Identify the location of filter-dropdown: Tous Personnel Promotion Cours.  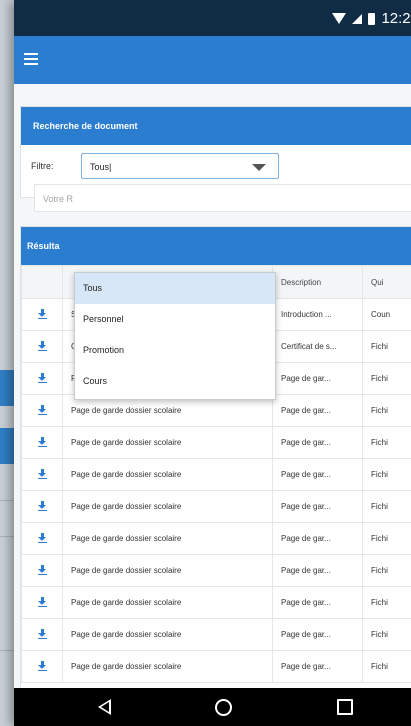
(175, 336).